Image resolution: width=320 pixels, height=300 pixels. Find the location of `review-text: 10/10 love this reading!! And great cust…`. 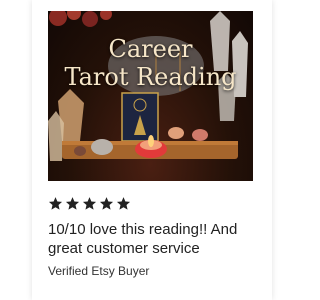

review-text: 10/10 love this reading!! And great cust… is located at coordinates (143, 239).